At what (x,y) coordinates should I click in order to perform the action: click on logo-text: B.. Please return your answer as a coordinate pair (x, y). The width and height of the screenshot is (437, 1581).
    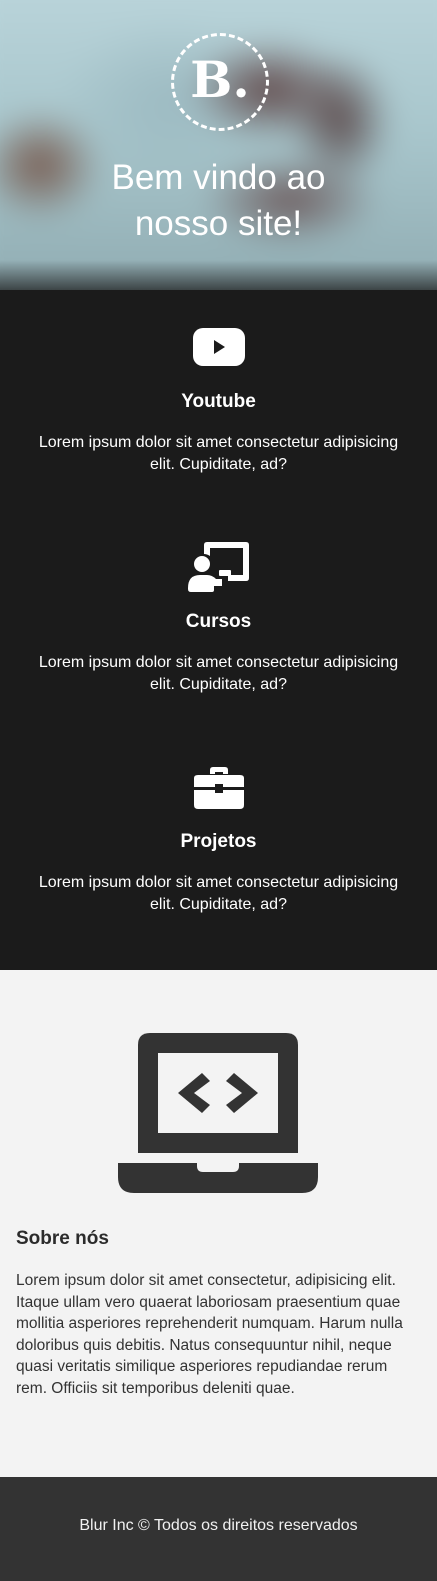
    Looking at the image, I should click on (220, 79).